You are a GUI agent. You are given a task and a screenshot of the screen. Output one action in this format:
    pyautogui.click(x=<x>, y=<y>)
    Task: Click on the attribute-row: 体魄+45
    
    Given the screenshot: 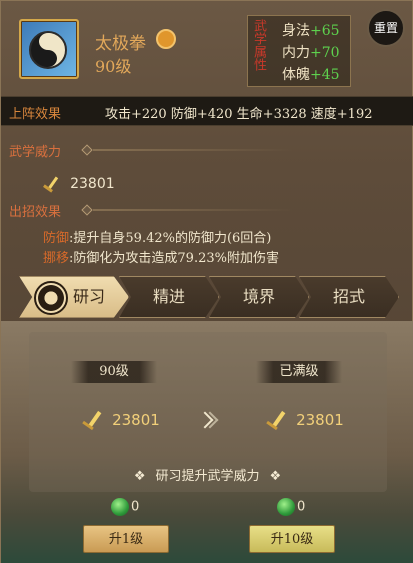 What is the action you would take?
    pyautogui.click(x=311, y=75)
    